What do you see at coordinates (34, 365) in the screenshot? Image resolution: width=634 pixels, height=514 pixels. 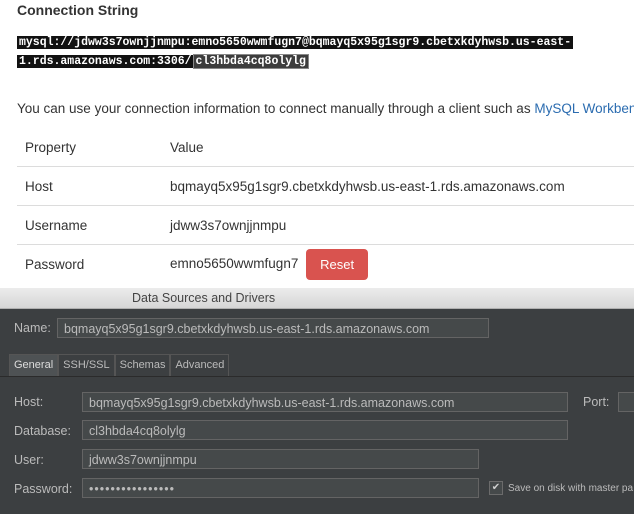 I see `tab-general: General` at bounding box center [34, 365].